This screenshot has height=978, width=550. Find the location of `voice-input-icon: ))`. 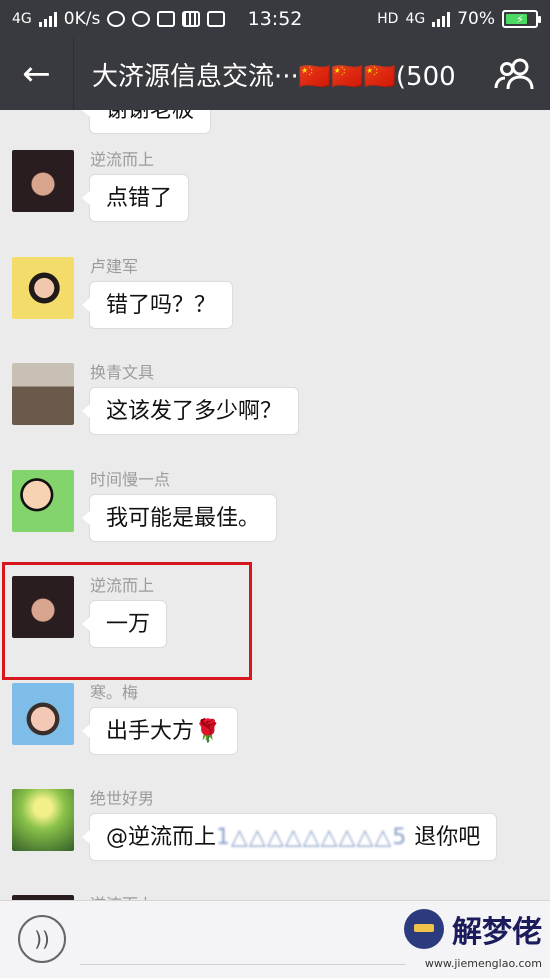

voice-input-icon: )) is located at coordinates (42, 939).